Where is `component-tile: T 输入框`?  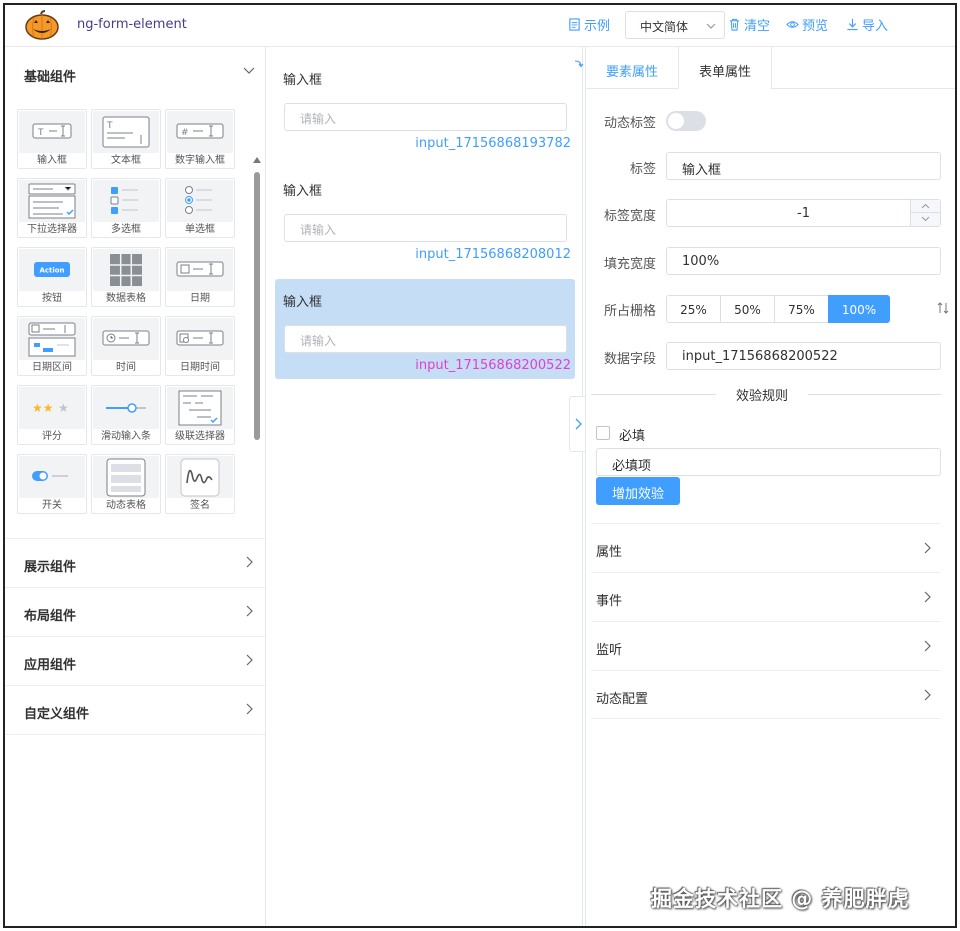
component-tile: T 输入框 is located at coordinates (52, 139).